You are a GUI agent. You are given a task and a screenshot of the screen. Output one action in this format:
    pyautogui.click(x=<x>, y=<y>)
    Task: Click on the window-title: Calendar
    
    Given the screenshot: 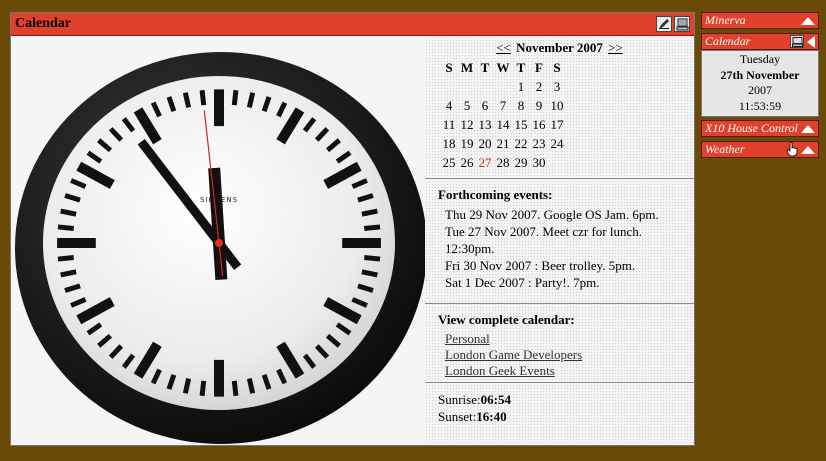 What is the action you would take?
    pyautogui.click(x=43, y=23)
    